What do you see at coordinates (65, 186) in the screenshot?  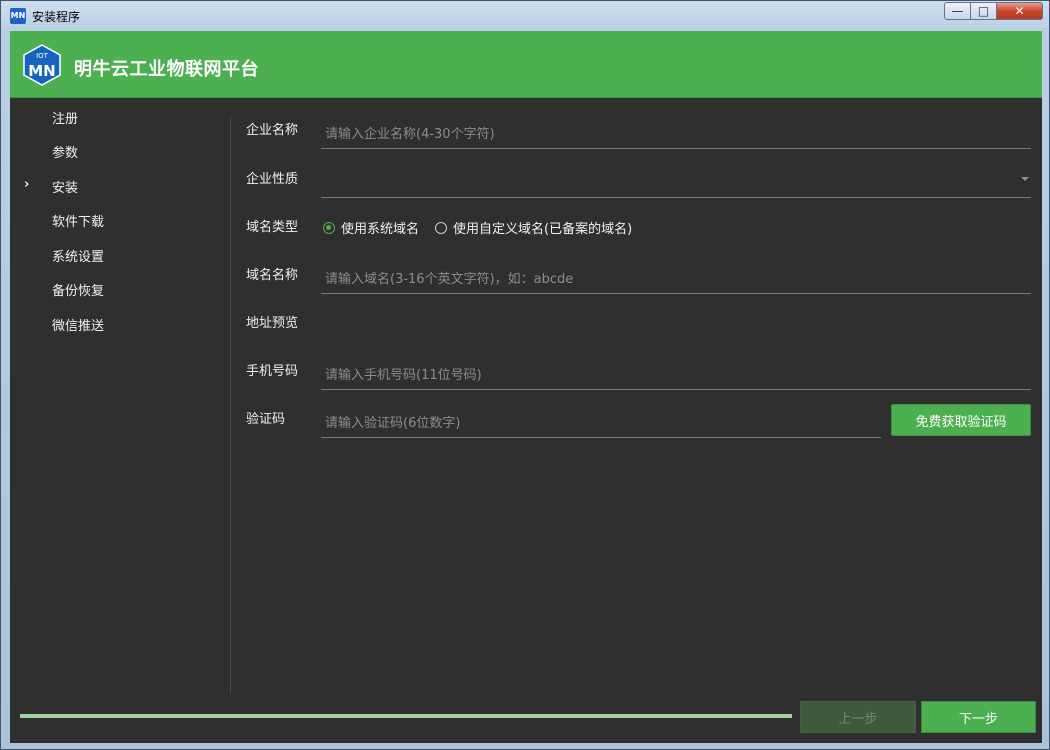 I see `sidebar-item-install: 安装` at bounding box center [65, 186].